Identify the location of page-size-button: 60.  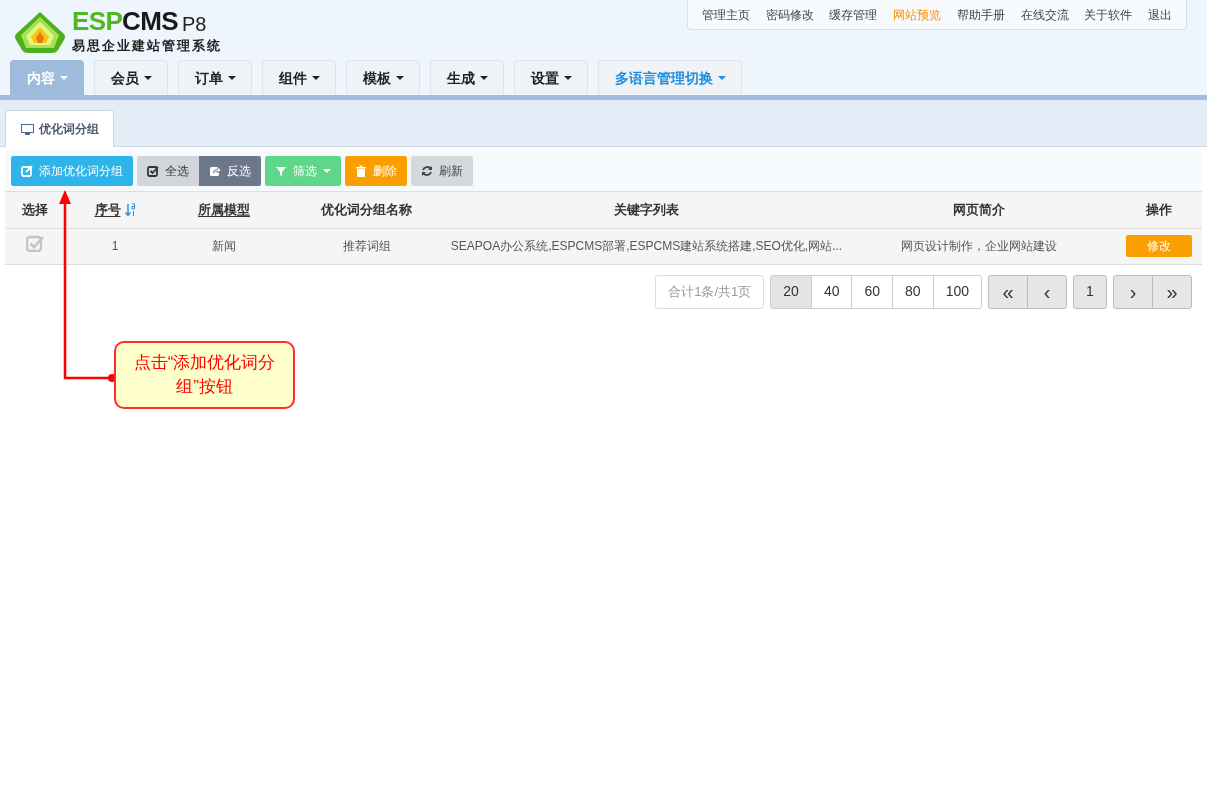
(872, 291).